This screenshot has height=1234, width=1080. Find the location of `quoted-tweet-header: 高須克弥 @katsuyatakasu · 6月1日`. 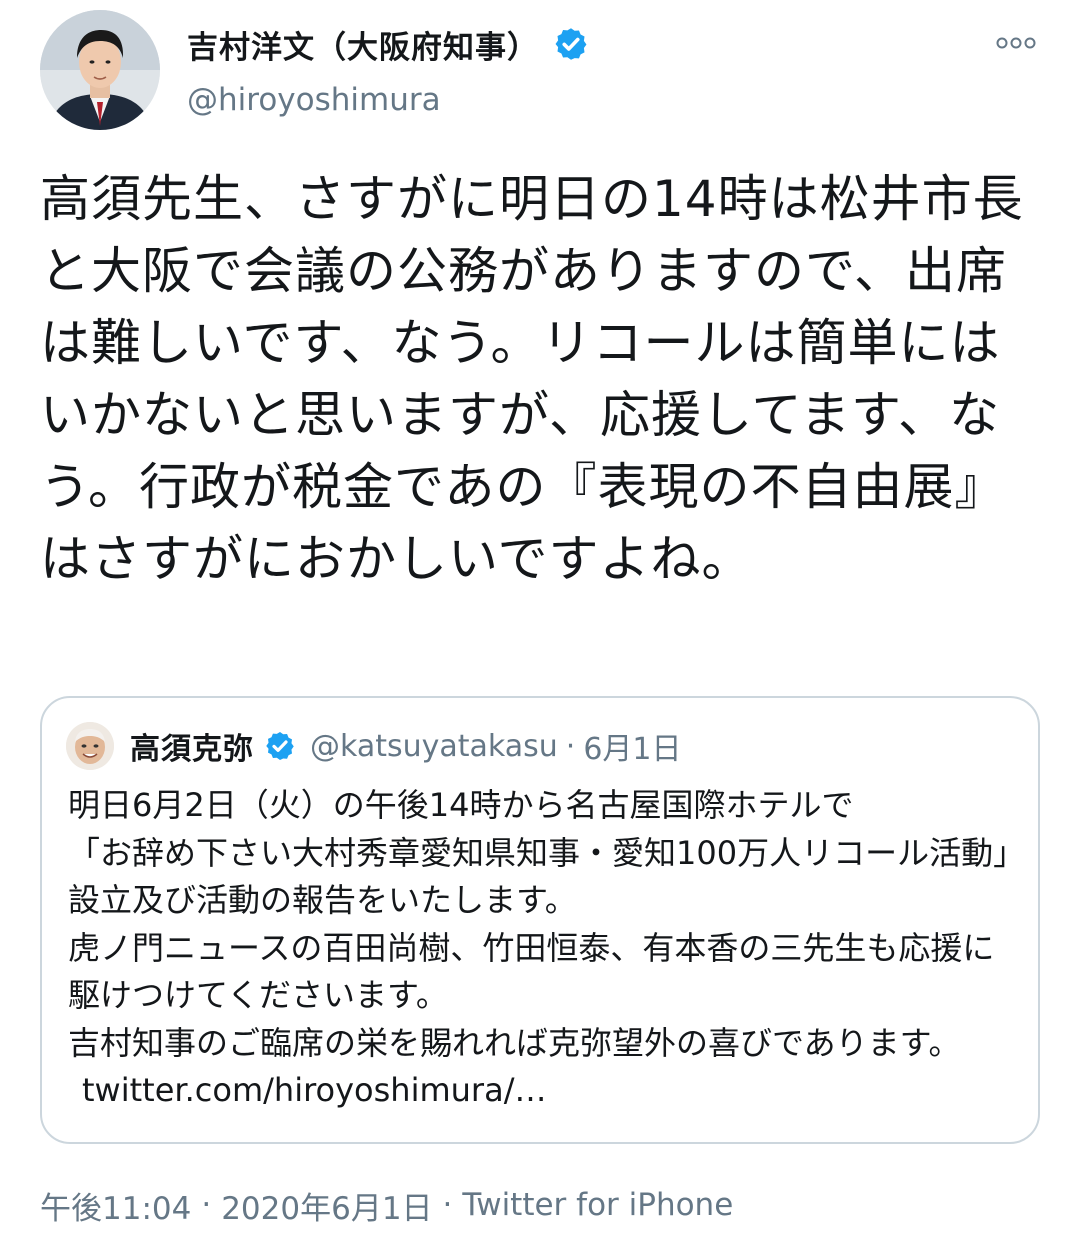

quoted-tweet-header: 高須克弥 @katsuyatakasu · 6月1日 is located at coordinates (374, 746).